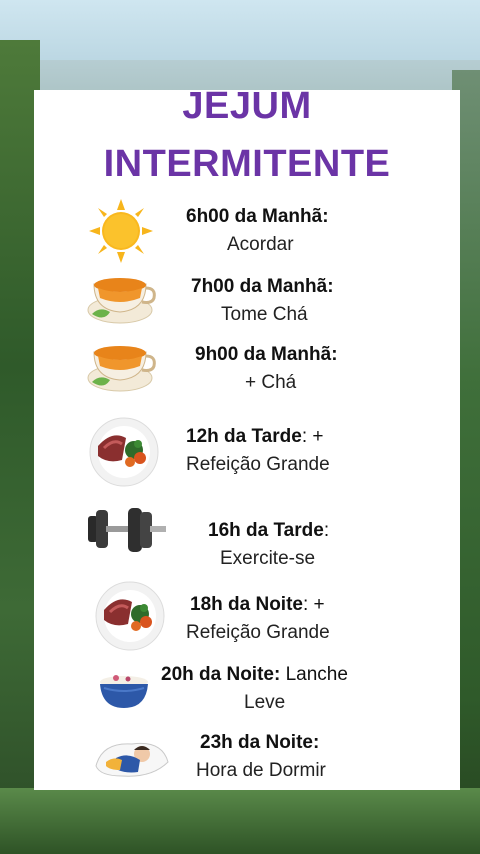  Describe the element at coordinates (127, 530) in the screenshot. I see `dumbbell-icon` at that location.